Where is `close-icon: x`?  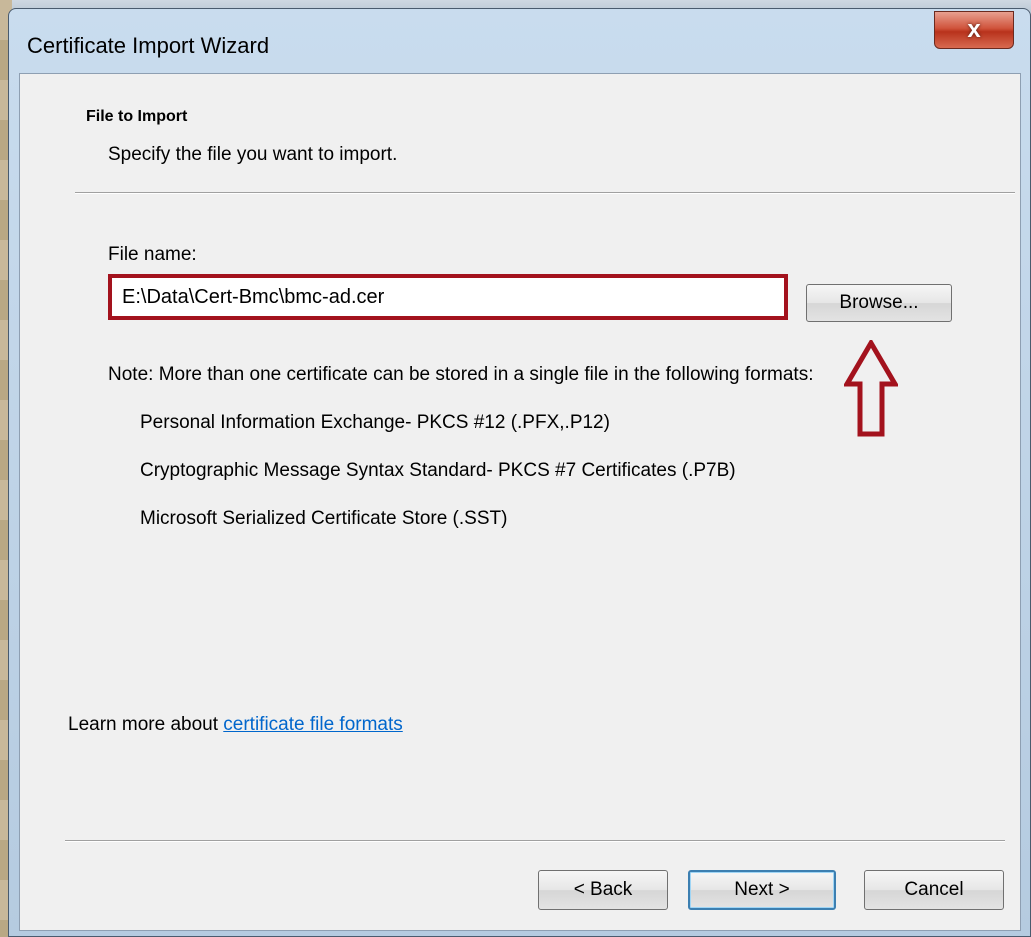 close-icon: x is located at coordinates (974, 29).